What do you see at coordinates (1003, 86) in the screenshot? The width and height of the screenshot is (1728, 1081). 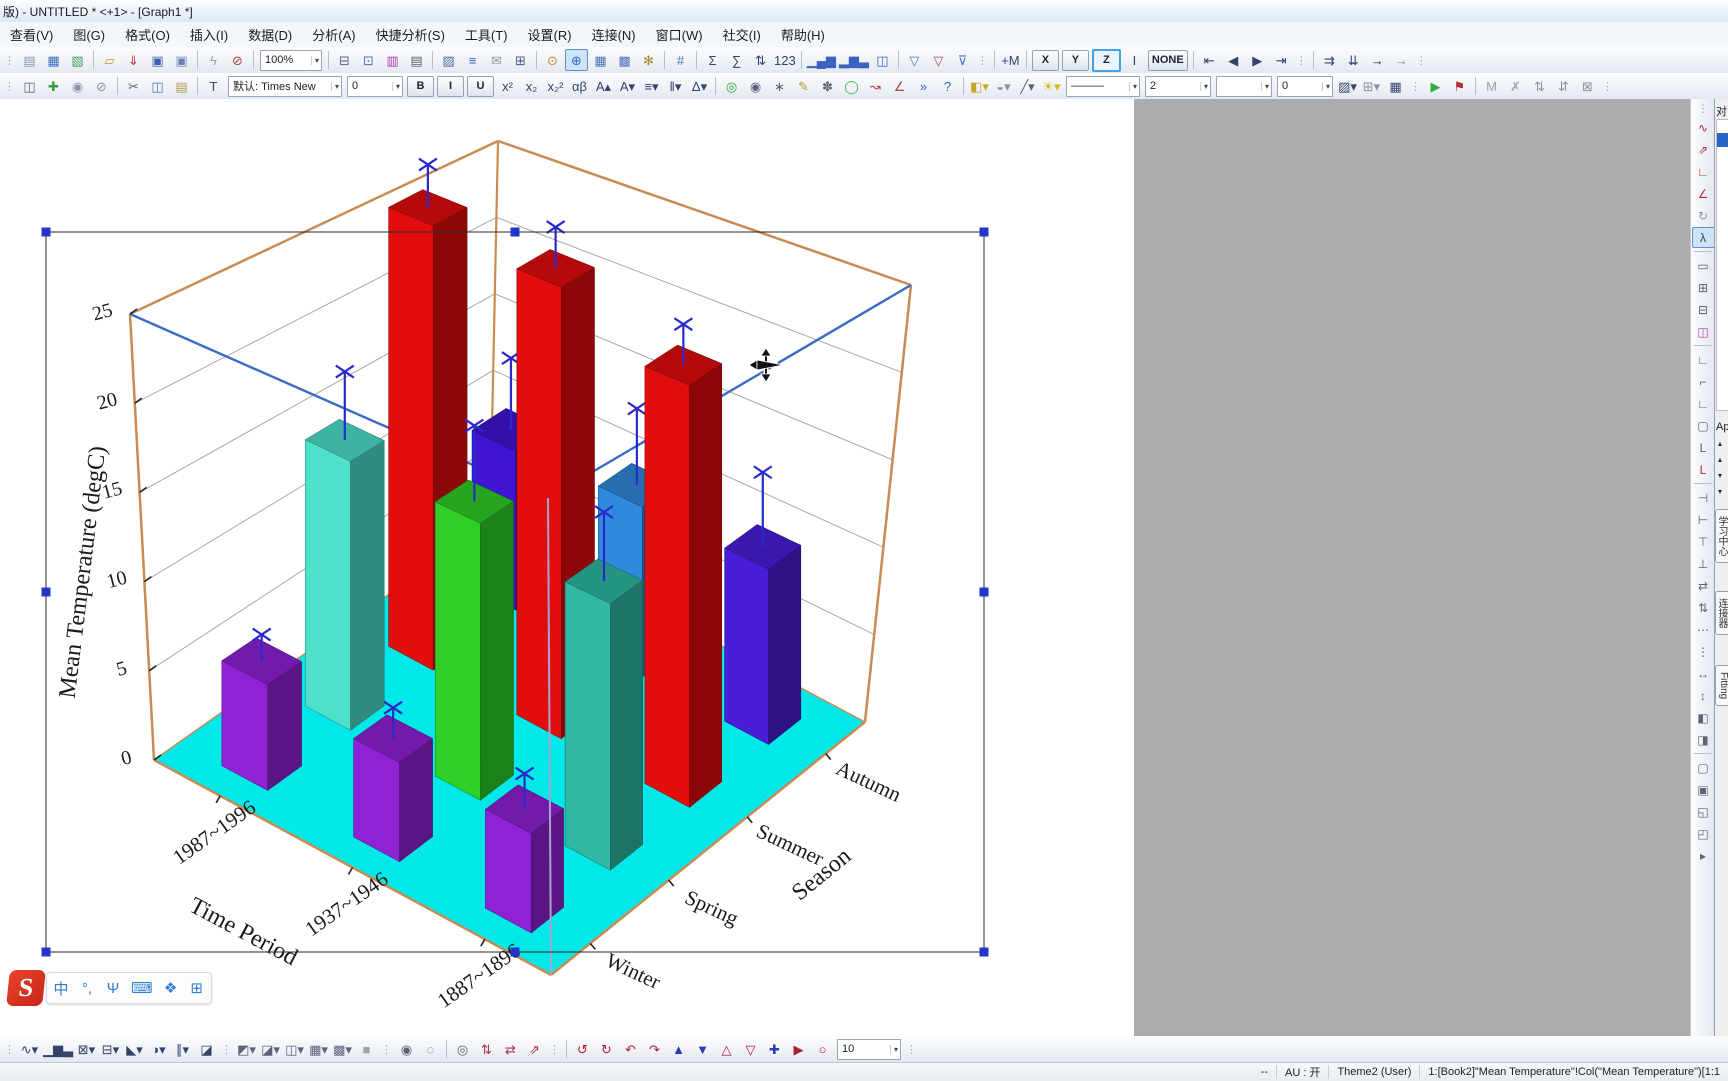 I see `pattern-color-icon: ◒▾` at bounding box center [1003, 86].